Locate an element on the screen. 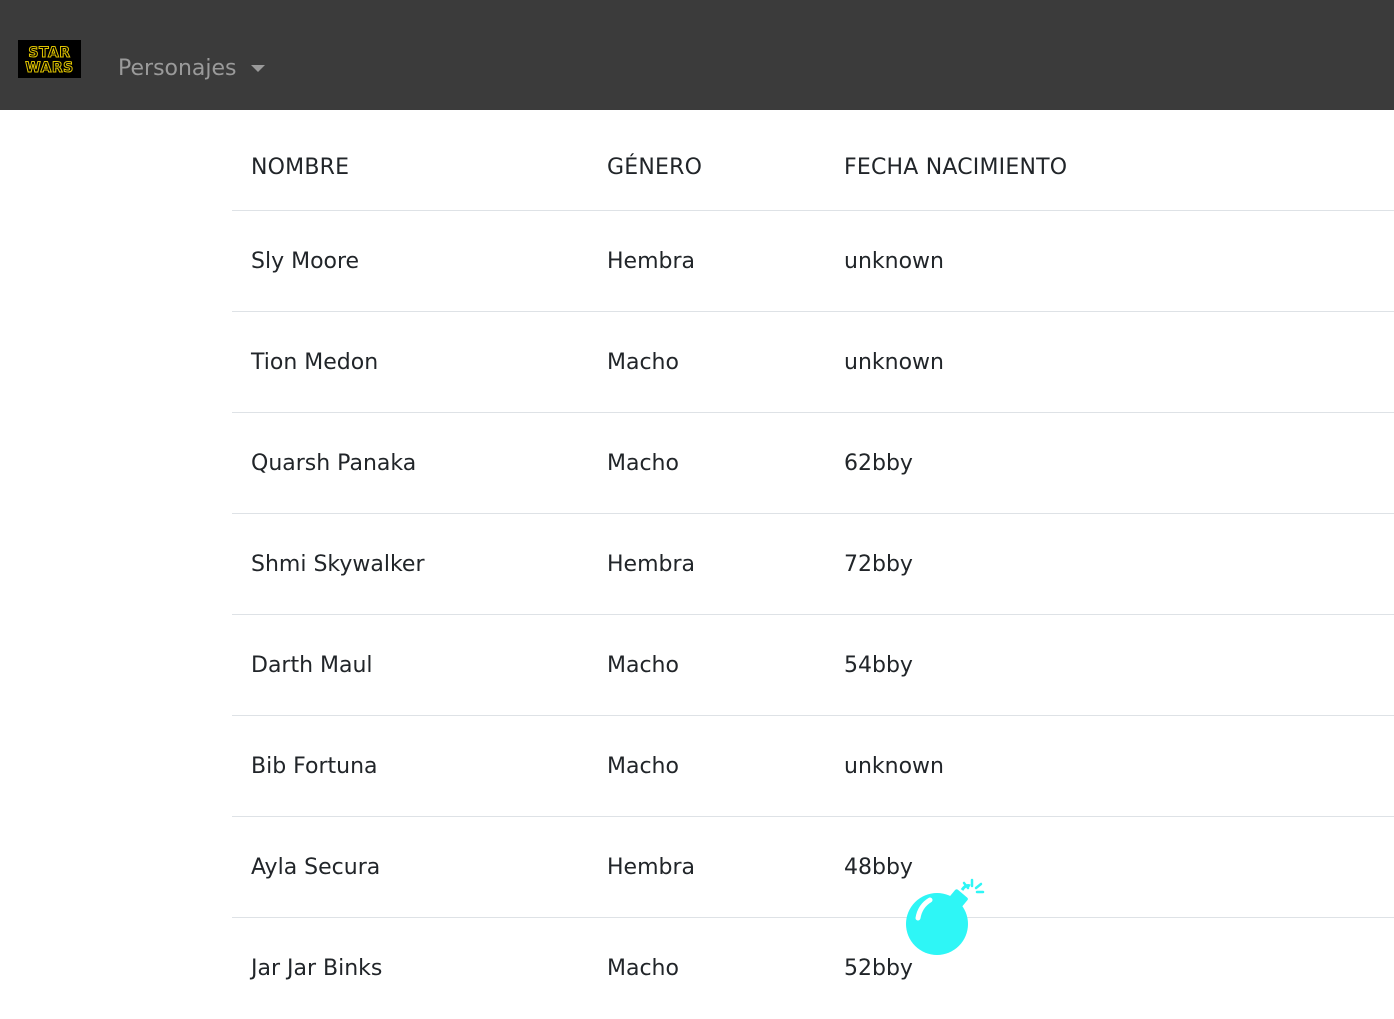 Image resolution: width=1394 pixels, height=1019 pixels. cell-fecha-nacimiento: 72bby is located at coordinates (878, 564).